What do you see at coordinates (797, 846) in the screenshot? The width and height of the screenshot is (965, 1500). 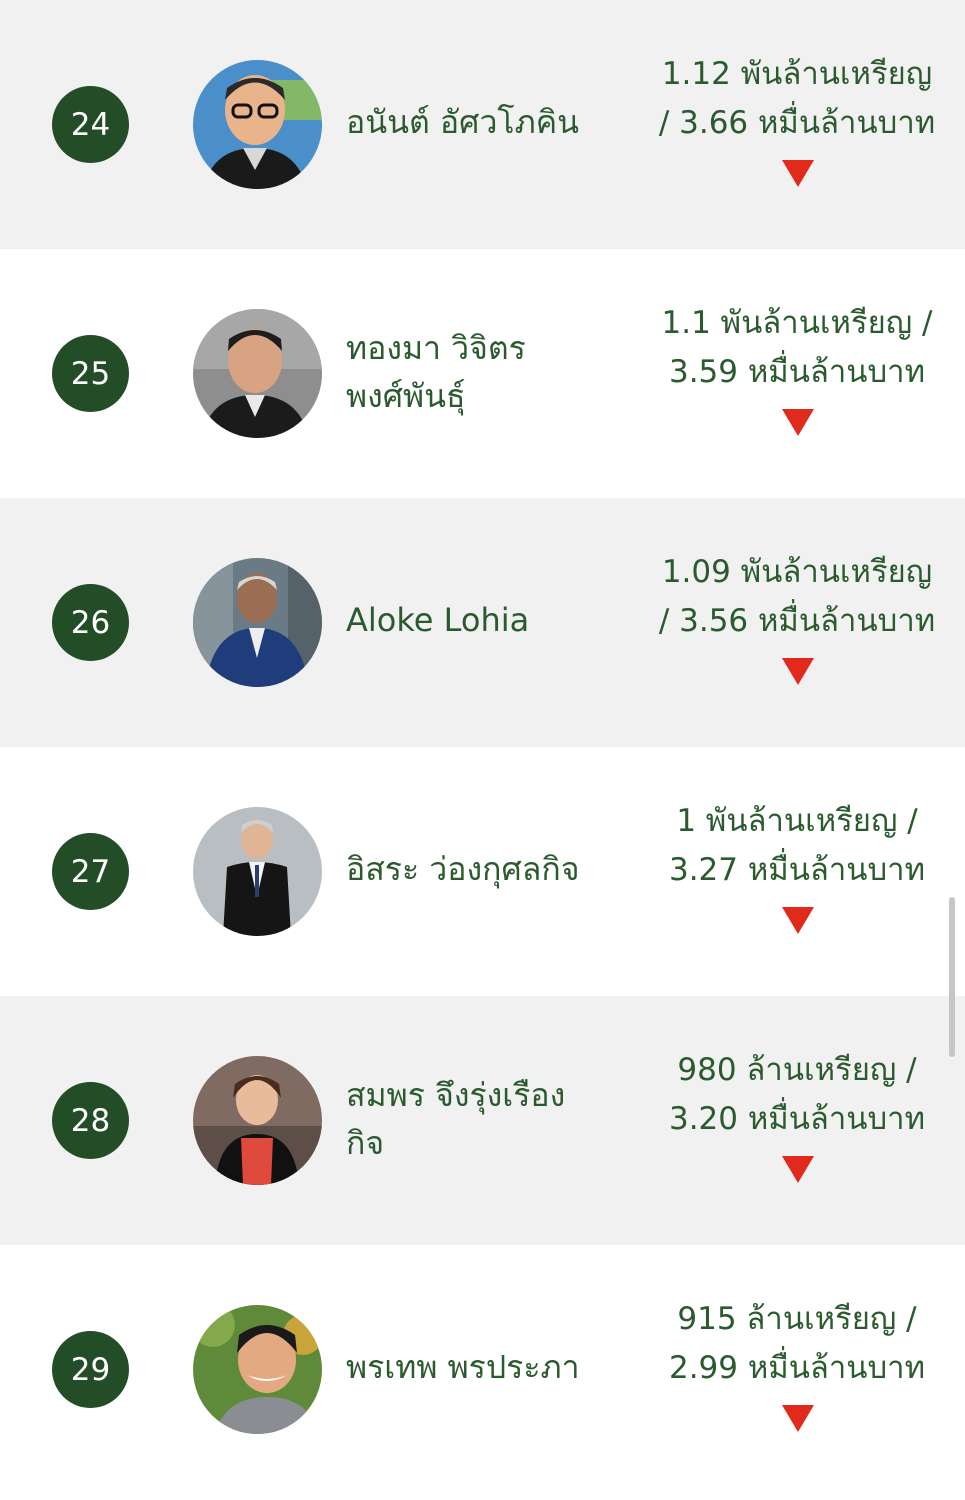 I see `wealth-value: 1 พันล้านเหรียญ / 3.27 หมื่นล้านบาท` at bounding box center [797, 846].